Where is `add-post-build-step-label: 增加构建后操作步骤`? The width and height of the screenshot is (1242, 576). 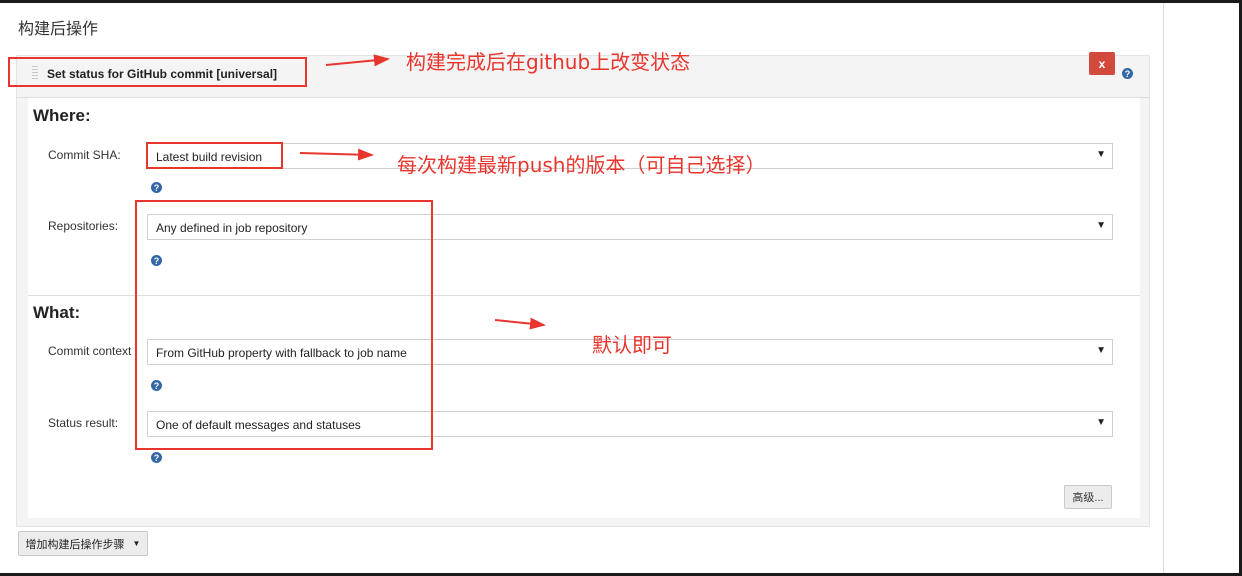 add-post-build-step-label: 增加构建后操作步骤 is located at coordinates (75, 544).